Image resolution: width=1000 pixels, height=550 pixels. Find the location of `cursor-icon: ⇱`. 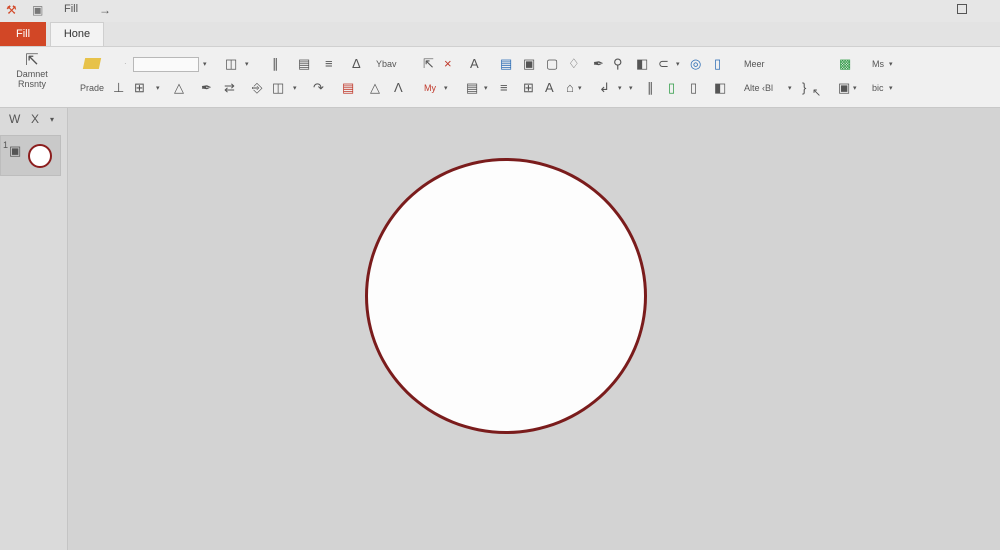

cursor-icon: ⇱ is located at coordinates (32, 60).